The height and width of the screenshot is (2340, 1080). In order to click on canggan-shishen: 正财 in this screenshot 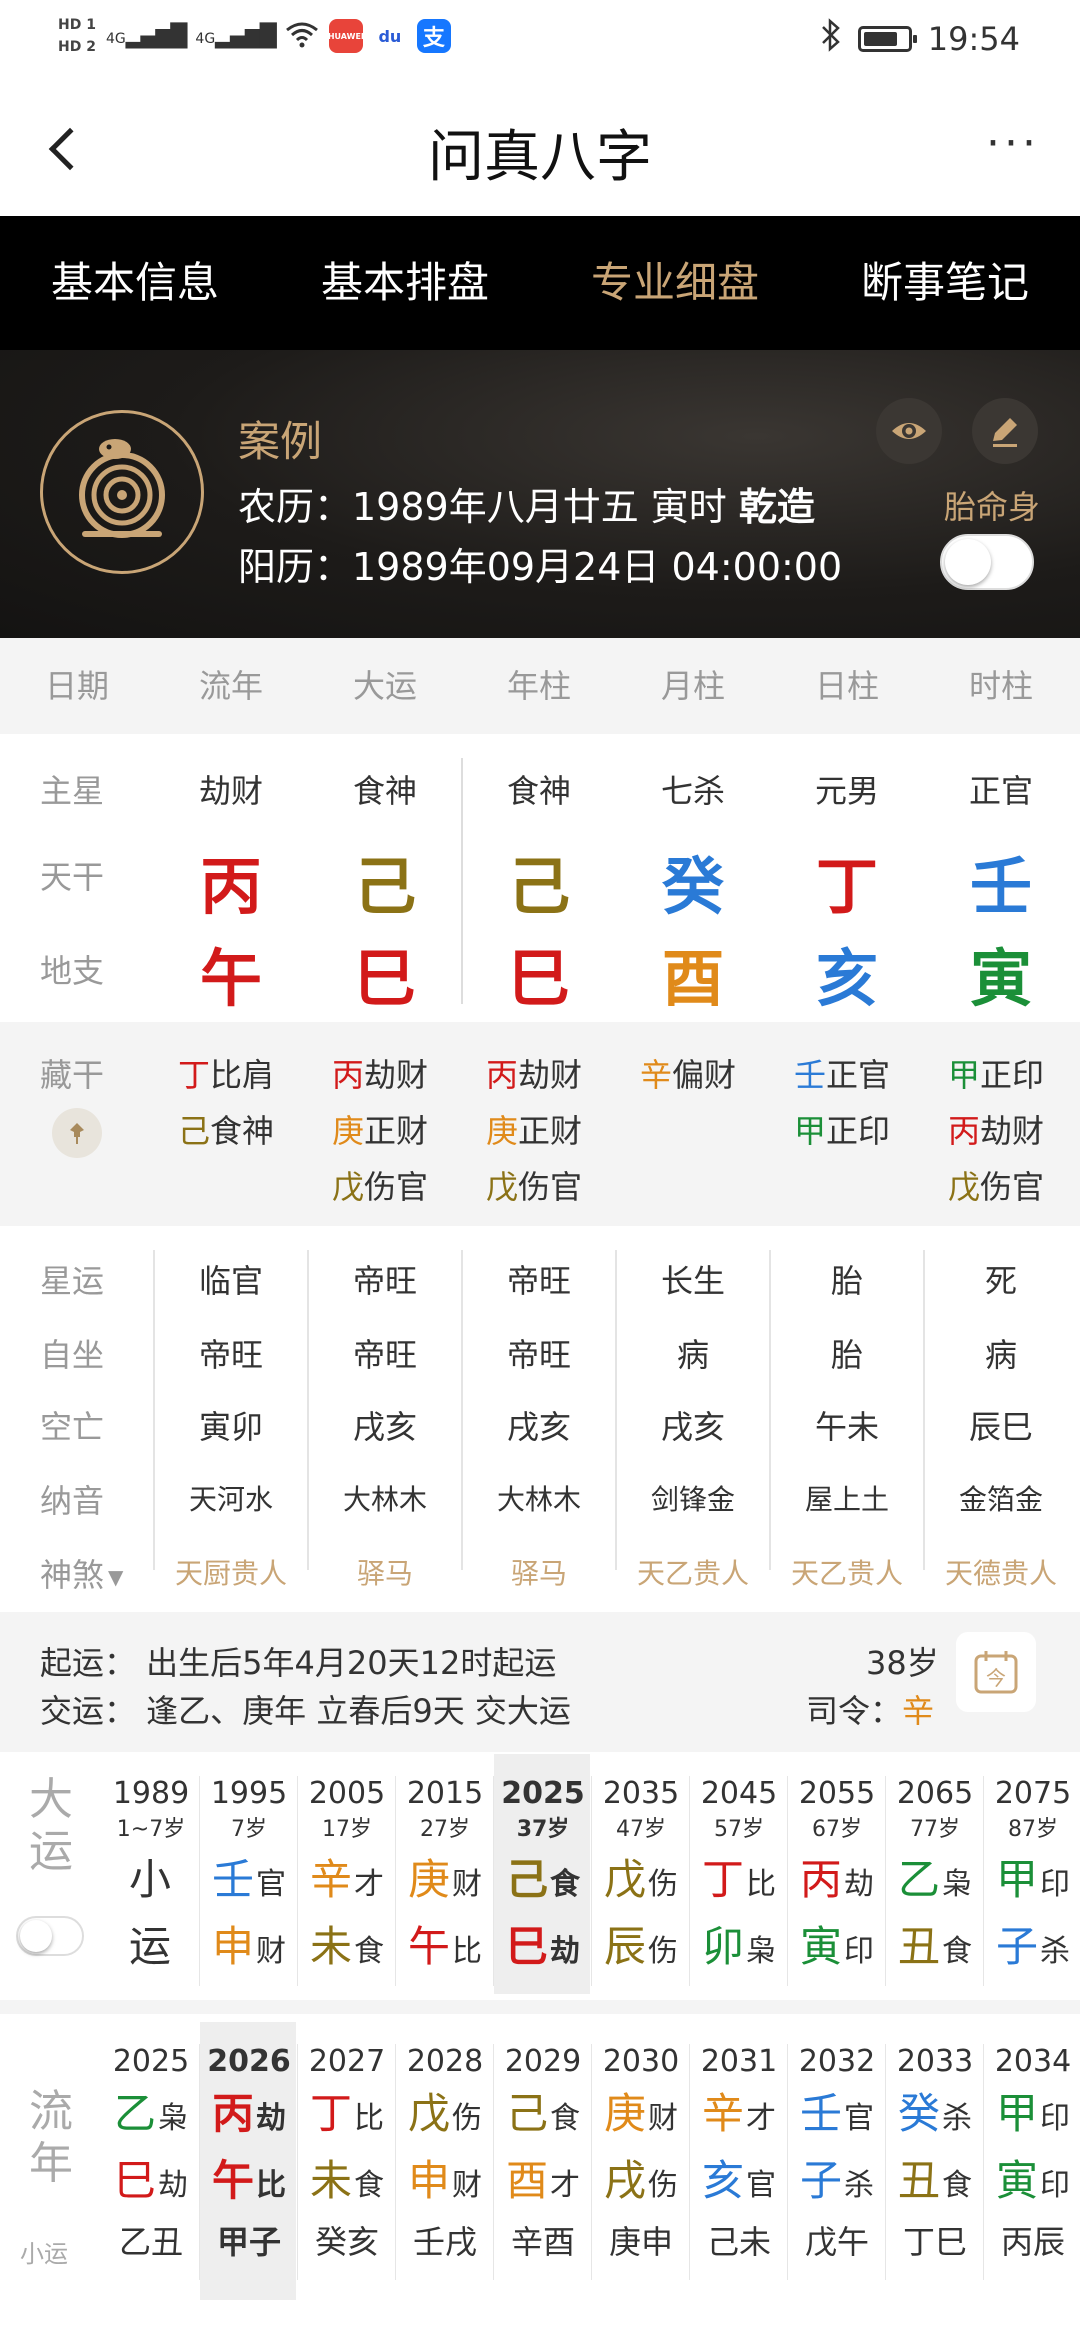, I will do `click(550, 1131)`.